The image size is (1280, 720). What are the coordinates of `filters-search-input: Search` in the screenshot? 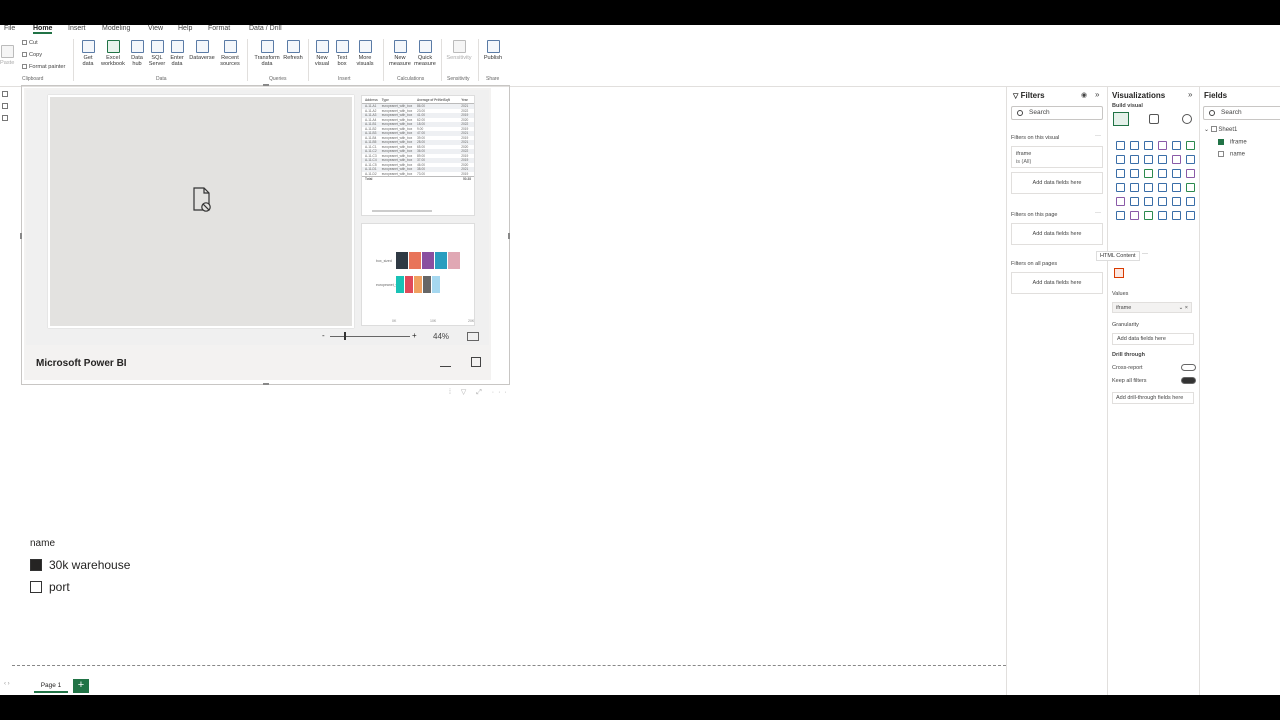 It's located at (1057, 113).